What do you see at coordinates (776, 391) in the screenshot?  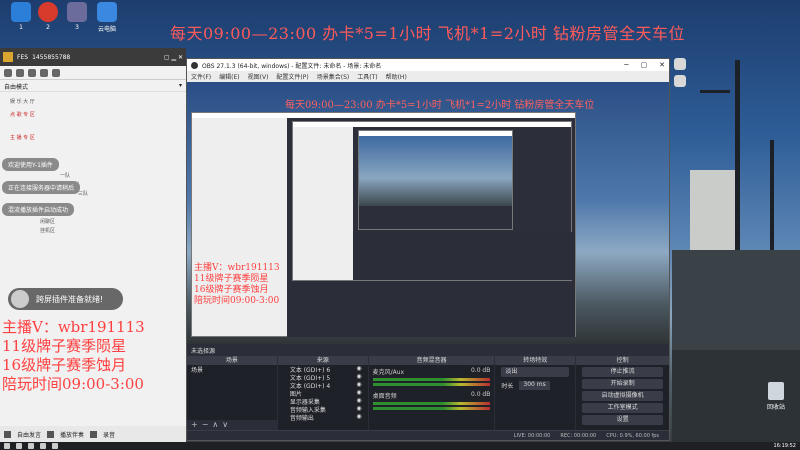 I see `recycle-bin-icon` at bounding box center [776, 391].